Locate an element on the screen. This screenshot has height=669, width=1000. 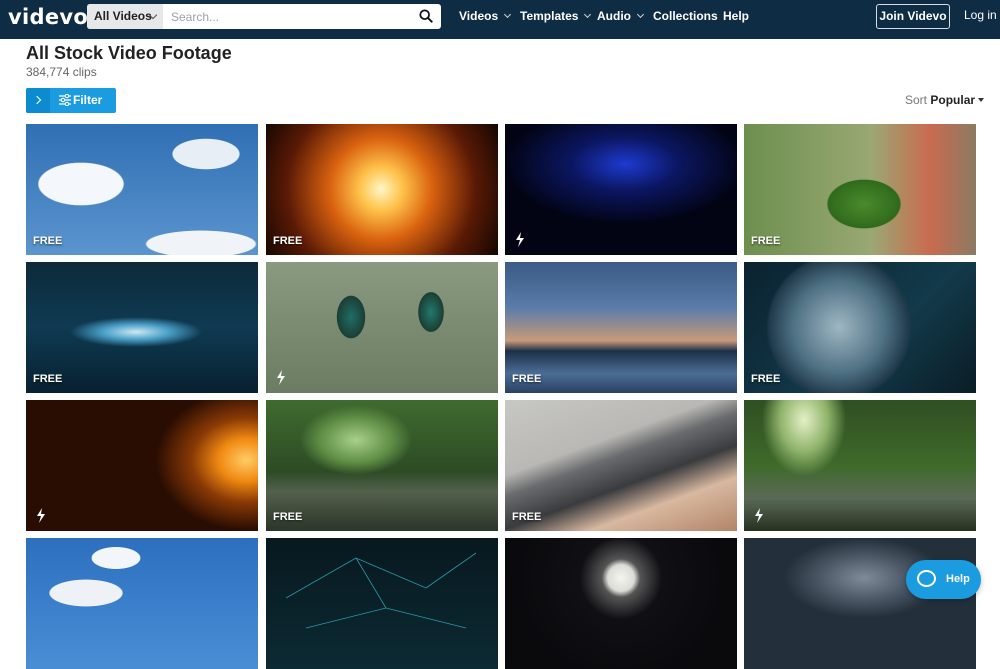
nav-collections-label: Collections is located at coordinates (685, 16).